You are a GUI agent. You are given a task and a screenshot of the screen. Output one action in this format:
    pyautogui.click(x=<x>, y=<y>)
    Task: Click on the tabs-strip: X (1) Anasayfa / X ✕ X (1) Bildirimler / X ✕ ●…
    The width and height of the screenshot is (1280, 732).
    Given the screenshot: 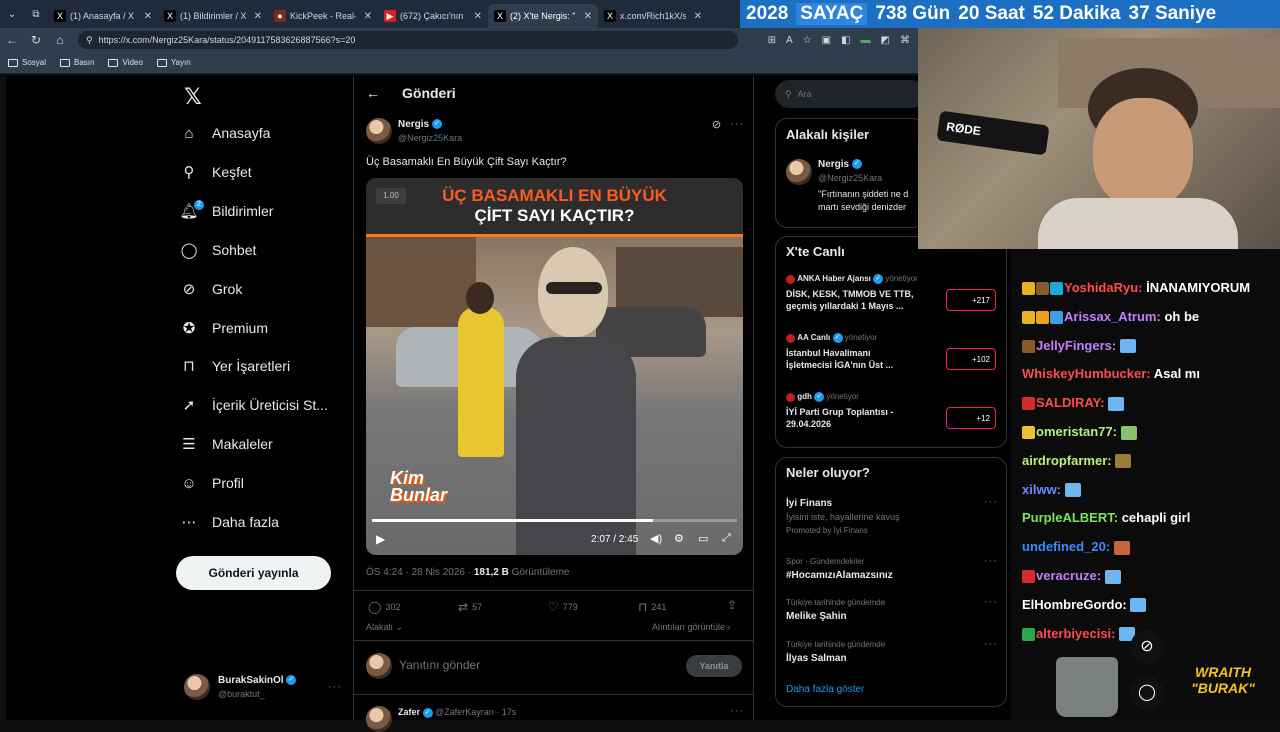 What is the action you would take?
    pyautogui.click(x=378, y=14)
    